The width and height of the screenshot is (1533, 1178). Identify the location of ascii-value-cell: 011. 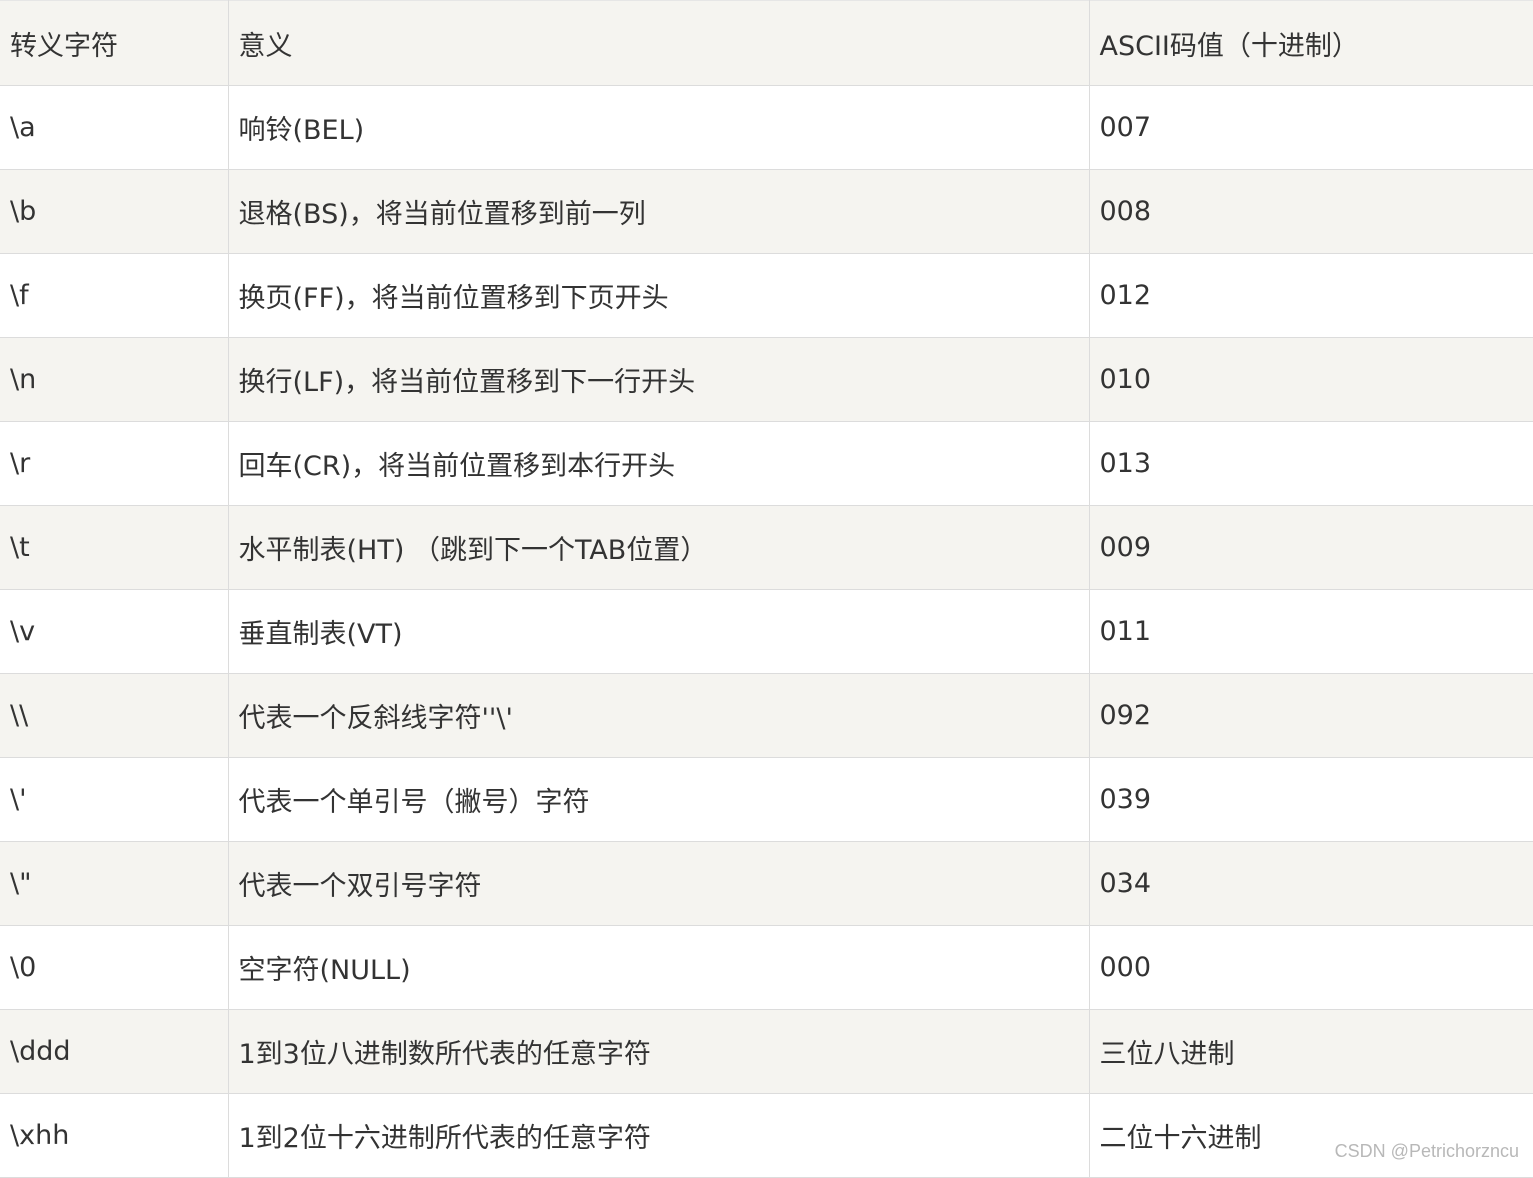
(1310, 631).